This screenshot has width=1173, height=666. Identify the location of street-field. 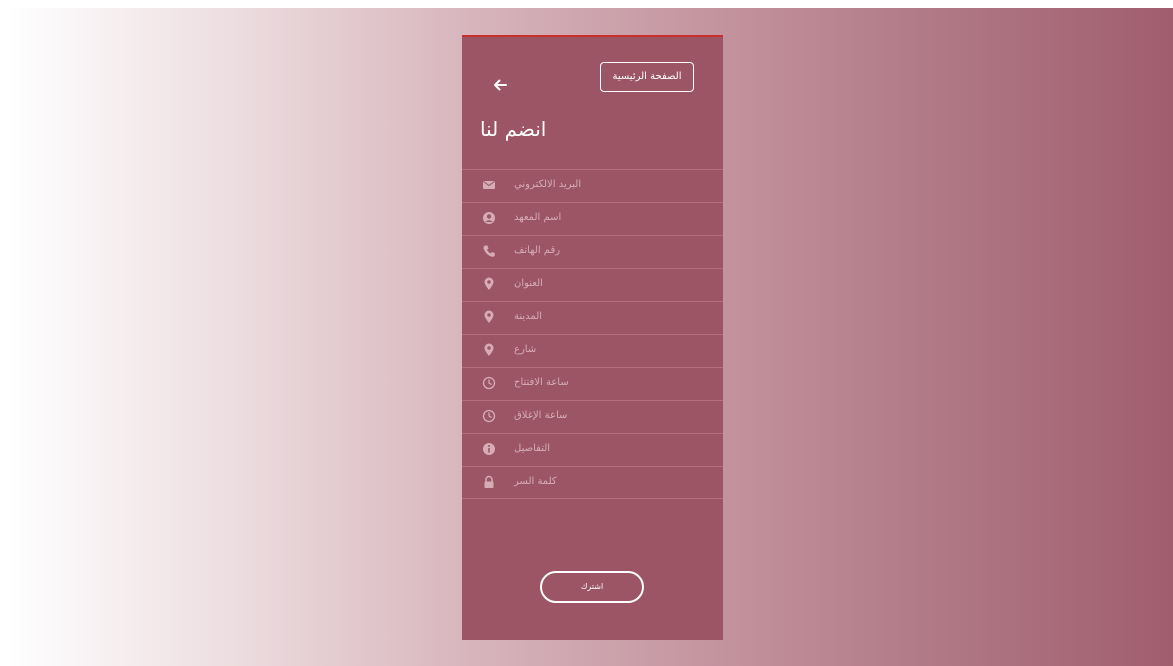
(612, 351).